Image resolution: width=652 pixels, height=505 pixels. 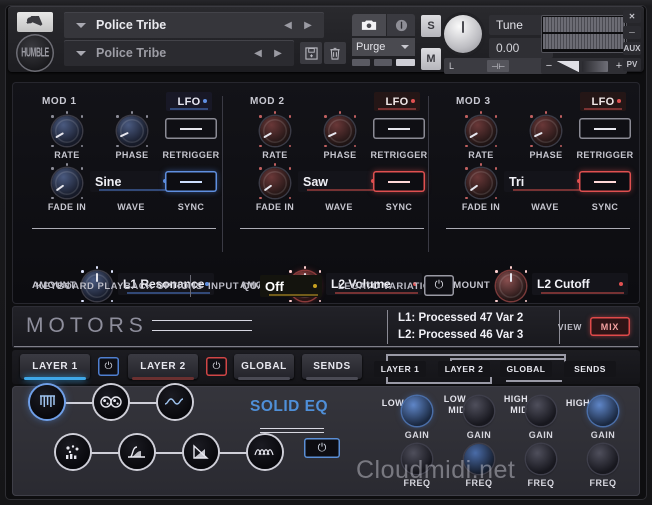 I want to click on layer-2-power-icon: ⏻, so click(x=216, y=366).